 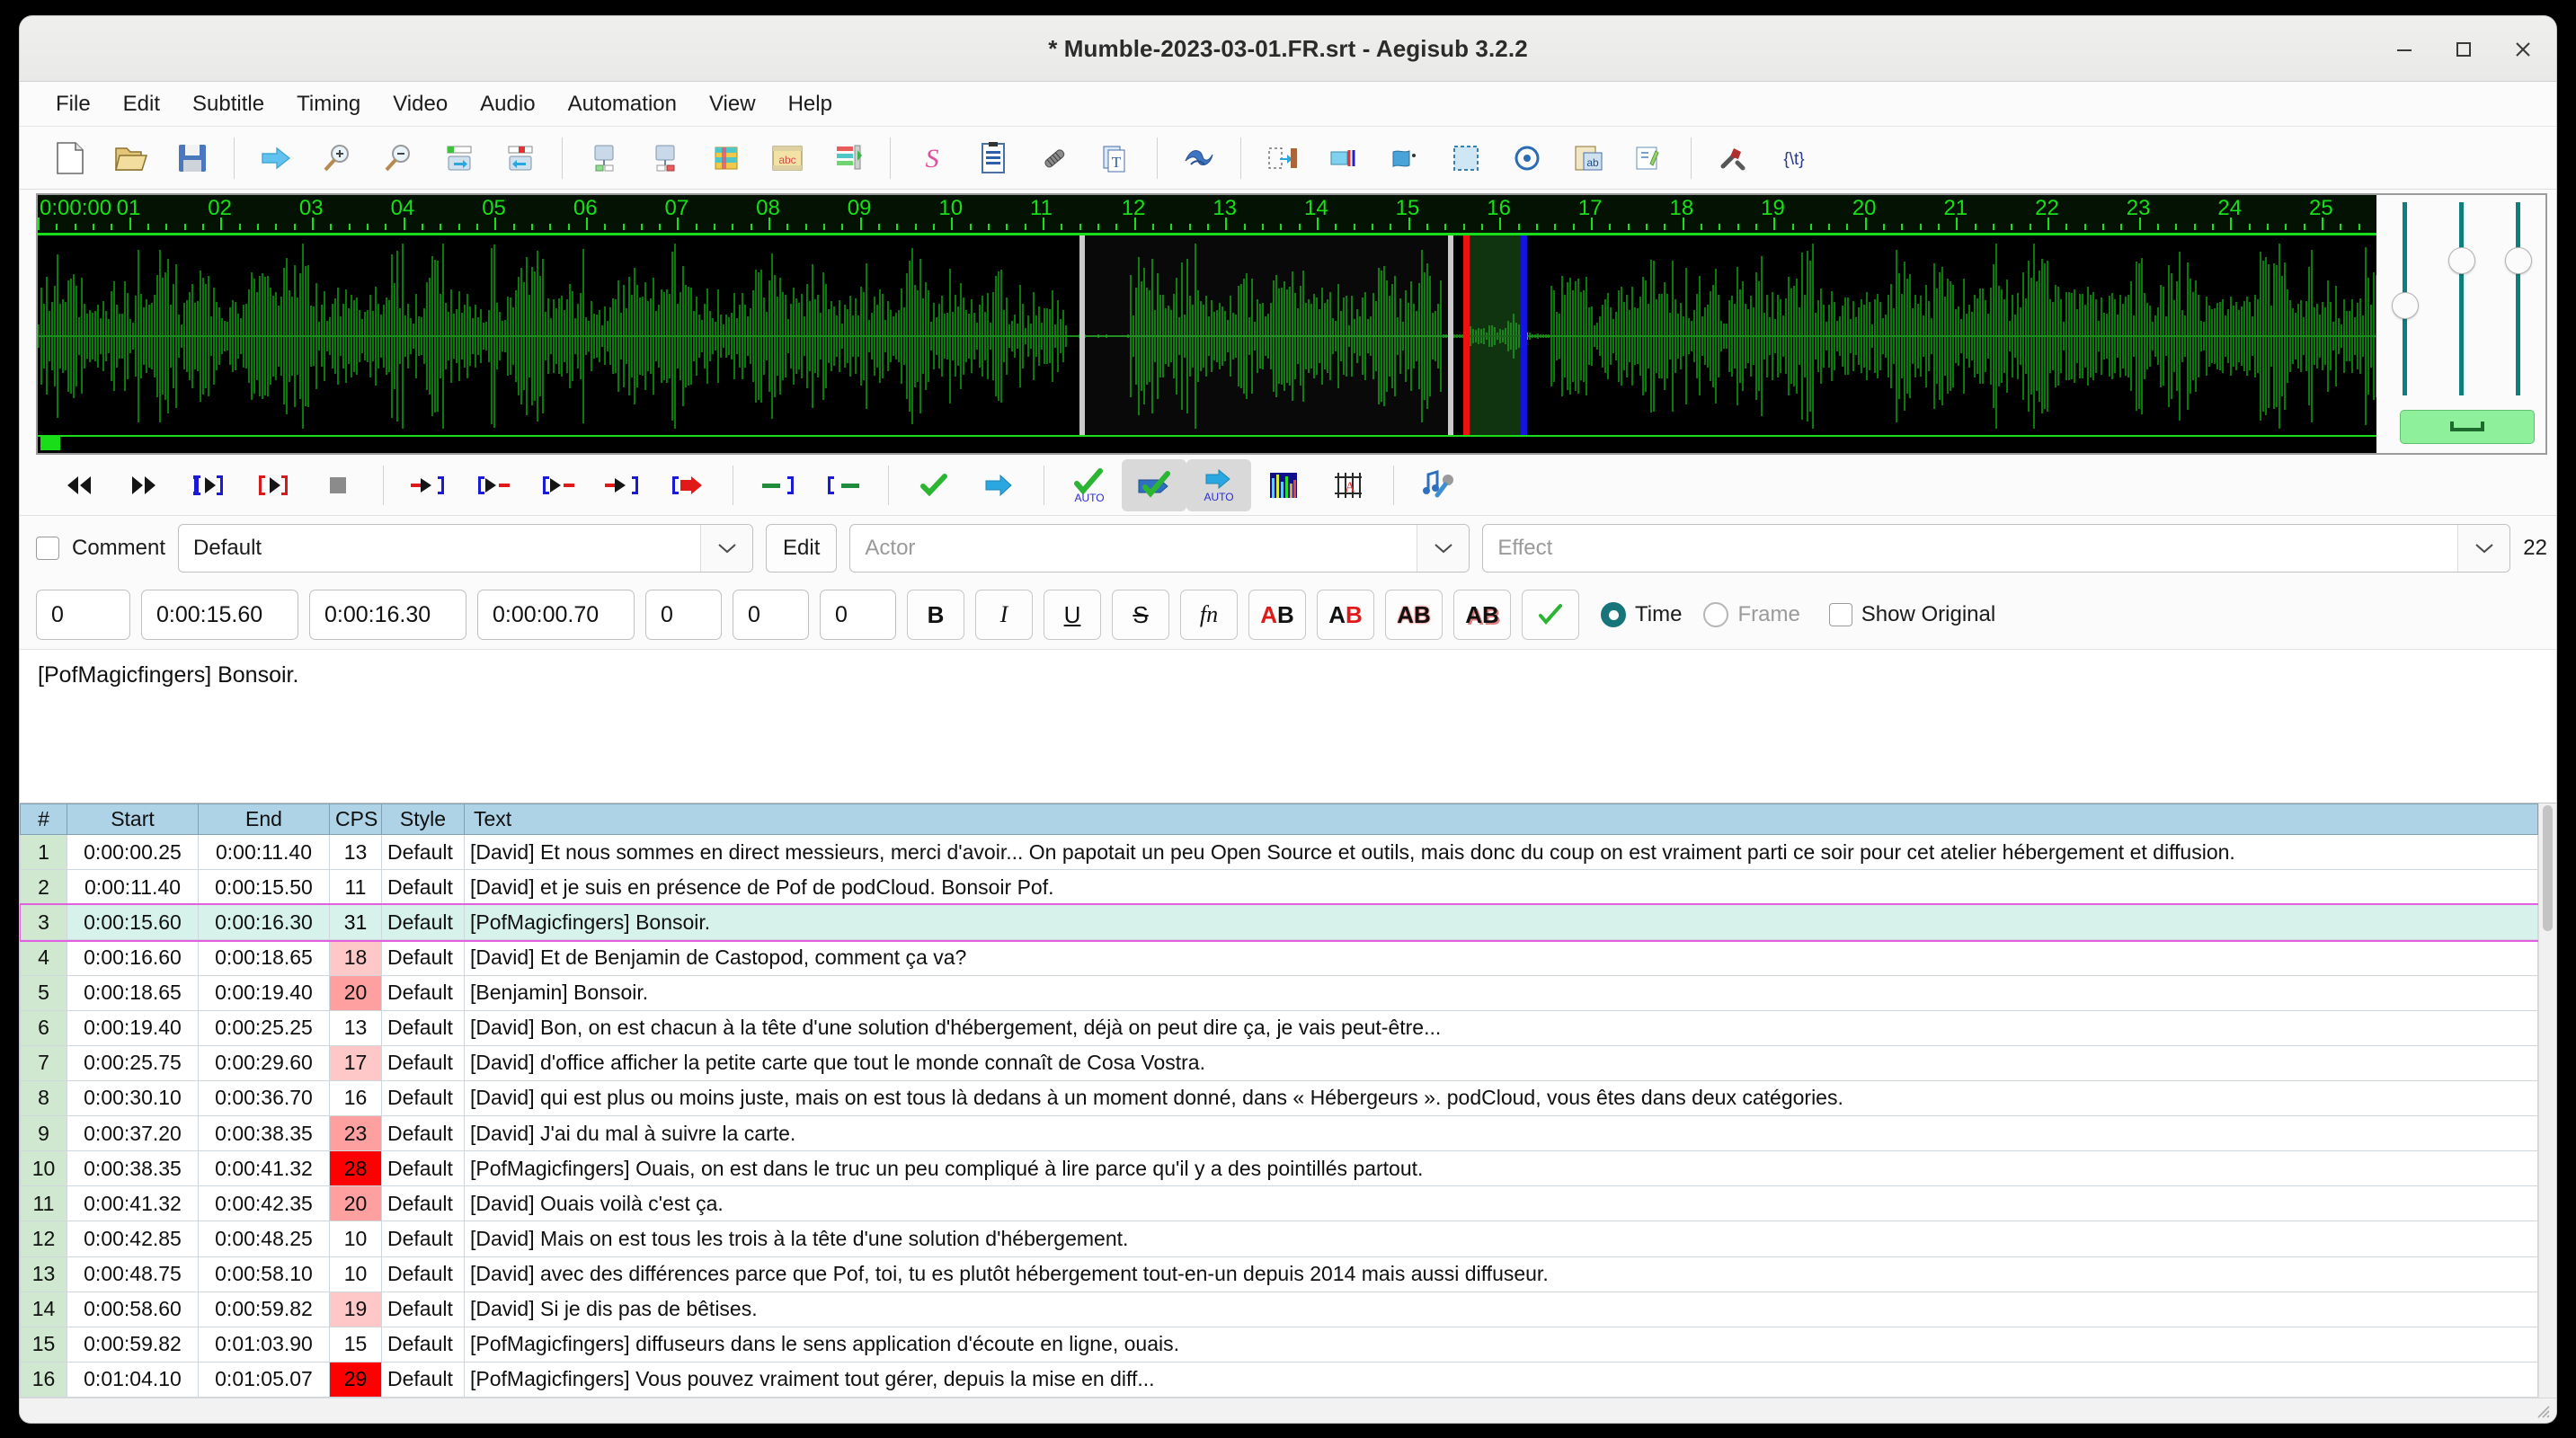 I want to click on paste-over-icon: ab, so click(x=1588, y=158).